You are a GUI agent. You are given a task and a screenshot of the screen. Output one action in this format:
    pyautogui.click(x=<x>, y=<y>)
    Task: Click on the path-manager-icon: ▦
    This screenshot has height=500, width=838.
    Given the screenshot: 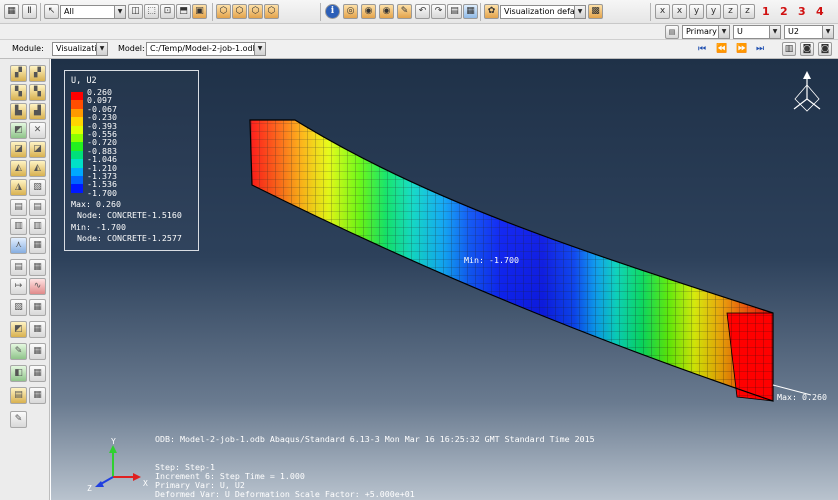 What is the action you would take?
    pyautogui.click(x=37, y=267)
    